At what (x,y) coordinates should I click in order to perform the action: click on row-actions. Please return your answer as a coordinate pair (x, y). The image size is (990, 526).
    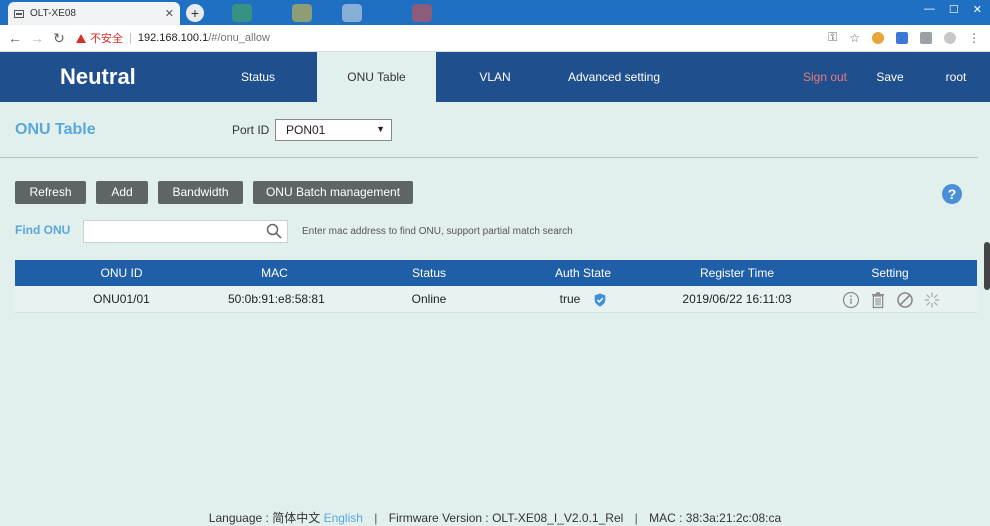
    Looking at the image, I should click on (891, 300).